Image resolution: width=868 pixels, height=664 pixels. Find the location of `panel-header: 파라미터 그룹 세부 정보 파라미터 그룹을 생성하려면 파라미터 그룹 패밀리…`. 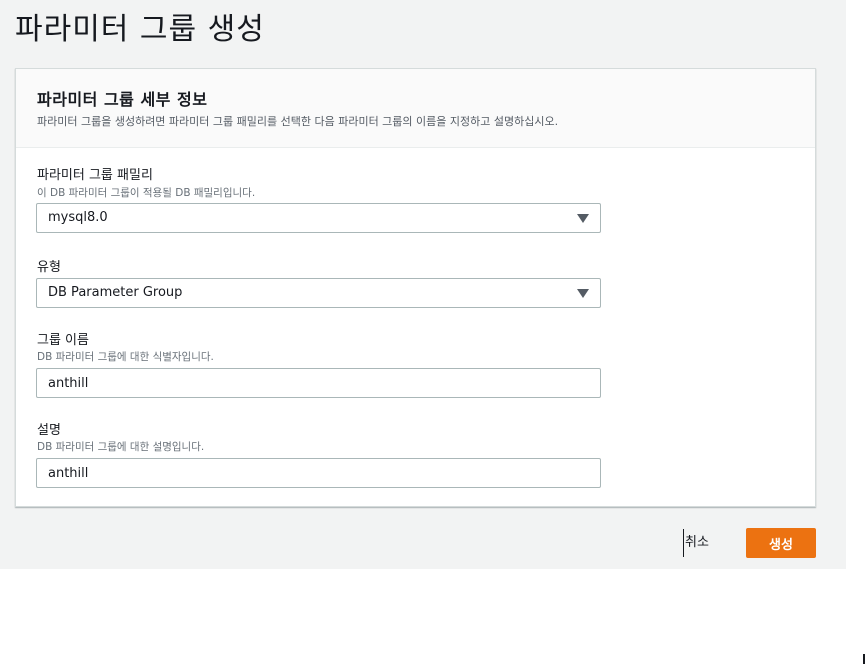

panel-header: 파라미터 그룹 세부 정보 파라미터 그룹을 생성하려면 파라미터 그룹 패밀리… is located at coordinates (415, 108).